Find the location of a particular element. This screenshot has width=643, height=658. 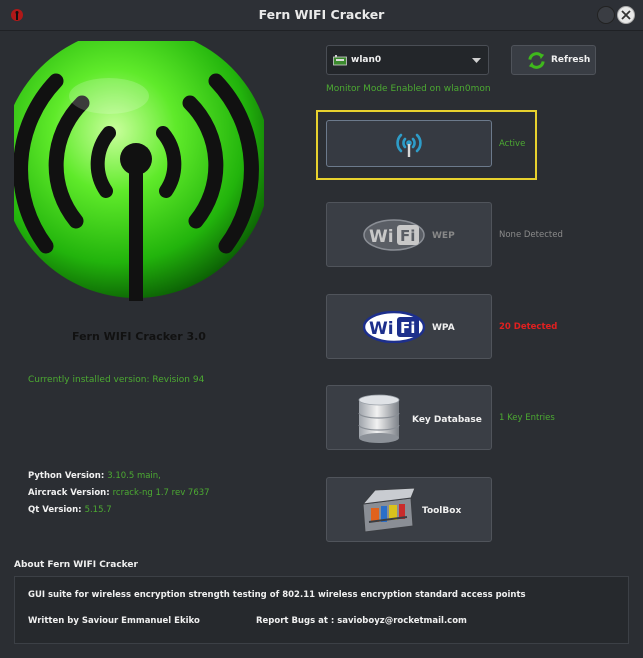

python-version-value: 3.10.5 main, is located at coordinates (134, 476).